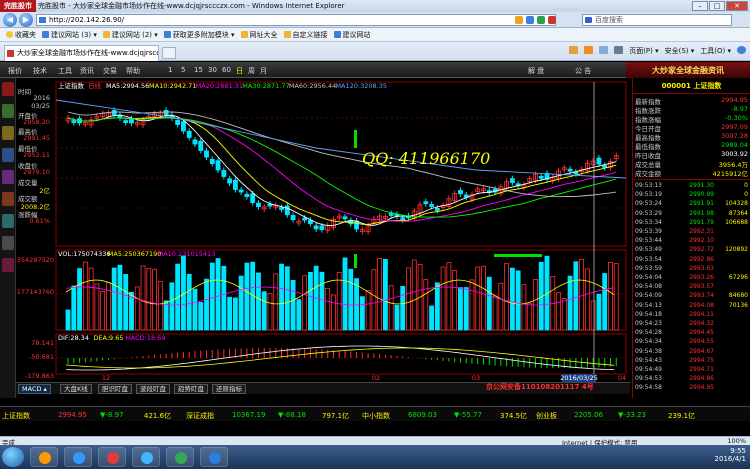 This screenshot has width=750, height=469. Describe the element at coordinates (153, 389) in the screenshot. I see `tab-watch-2: 波段盯盘` at that location.